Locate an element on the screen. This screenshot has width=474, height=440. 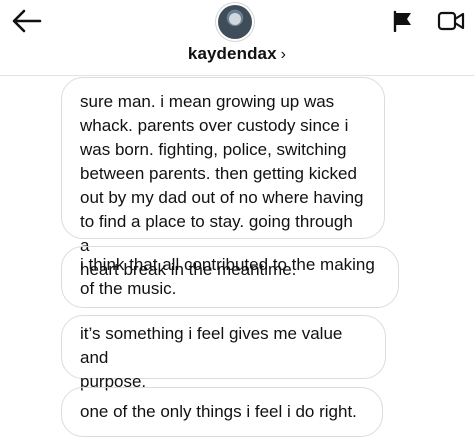
username: kaydendax is located at coordinates (232, 53).